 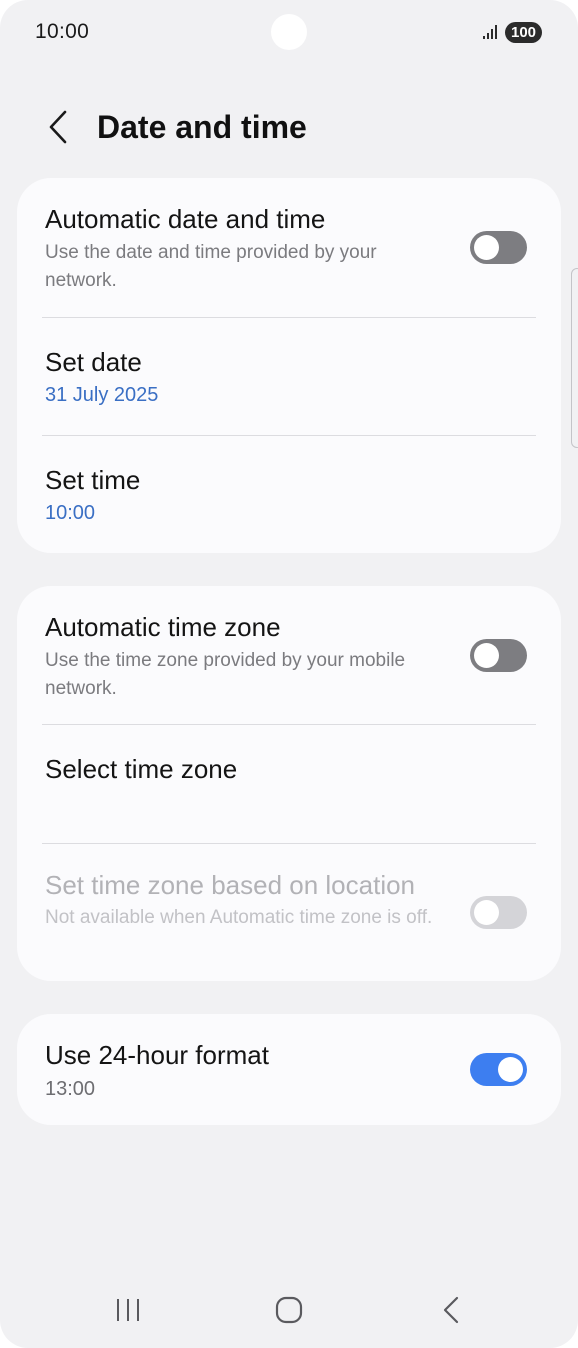 What do you see at coordinates (185, 219) in the screenshot?
I see `automatic-date-time-title: Automatic date and time` at bounding box center [185, 219].